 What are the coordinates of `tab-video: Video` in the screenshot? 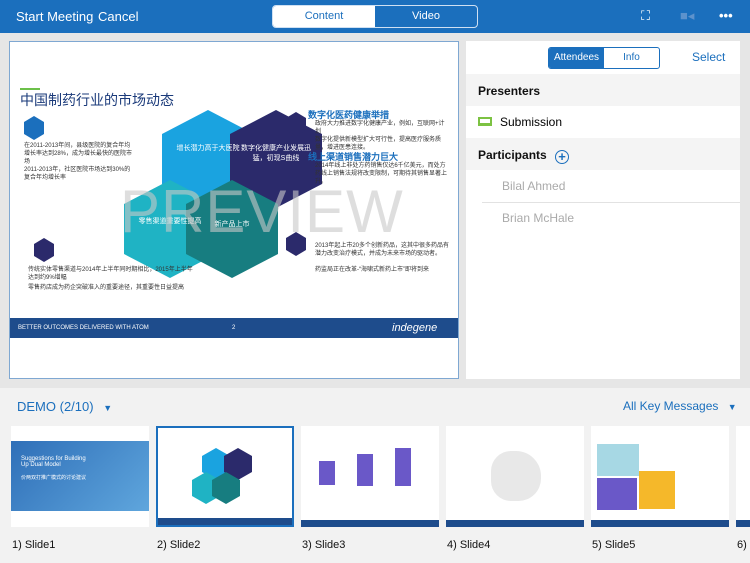 It's located at (426, 16).